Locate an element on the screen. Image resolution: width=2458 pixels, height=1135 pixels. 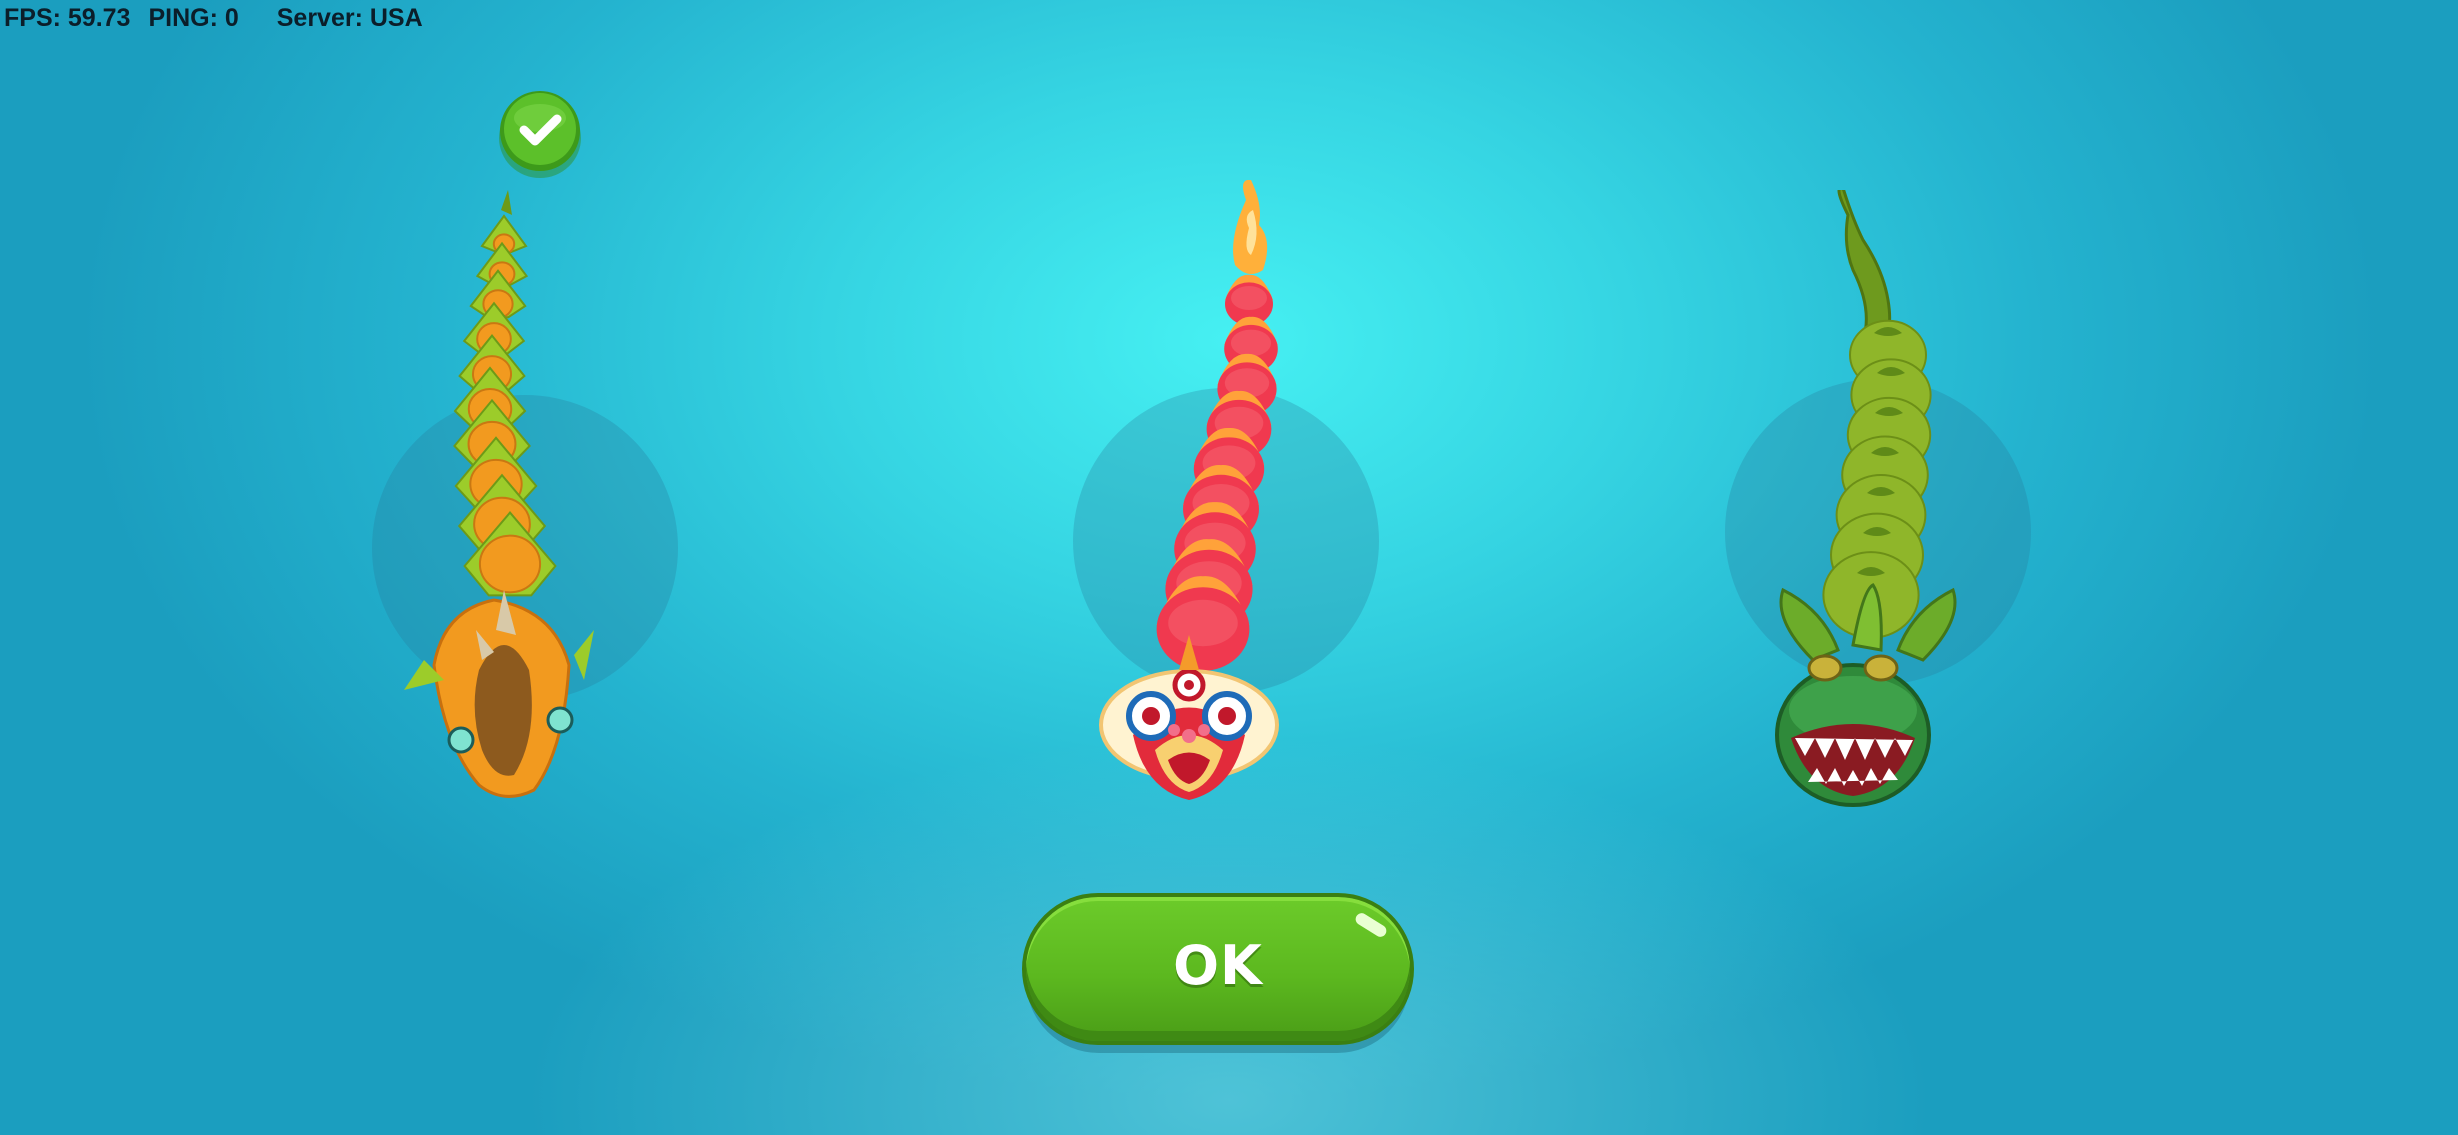
ok-button: OK is located at coordinates (1218, 973).